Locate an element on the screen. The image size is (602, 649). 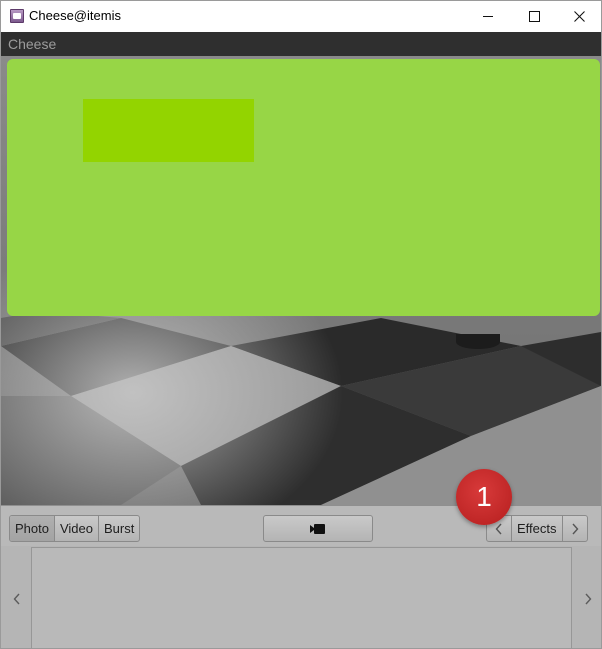
camera-icon is located at coordinates (317, 528).